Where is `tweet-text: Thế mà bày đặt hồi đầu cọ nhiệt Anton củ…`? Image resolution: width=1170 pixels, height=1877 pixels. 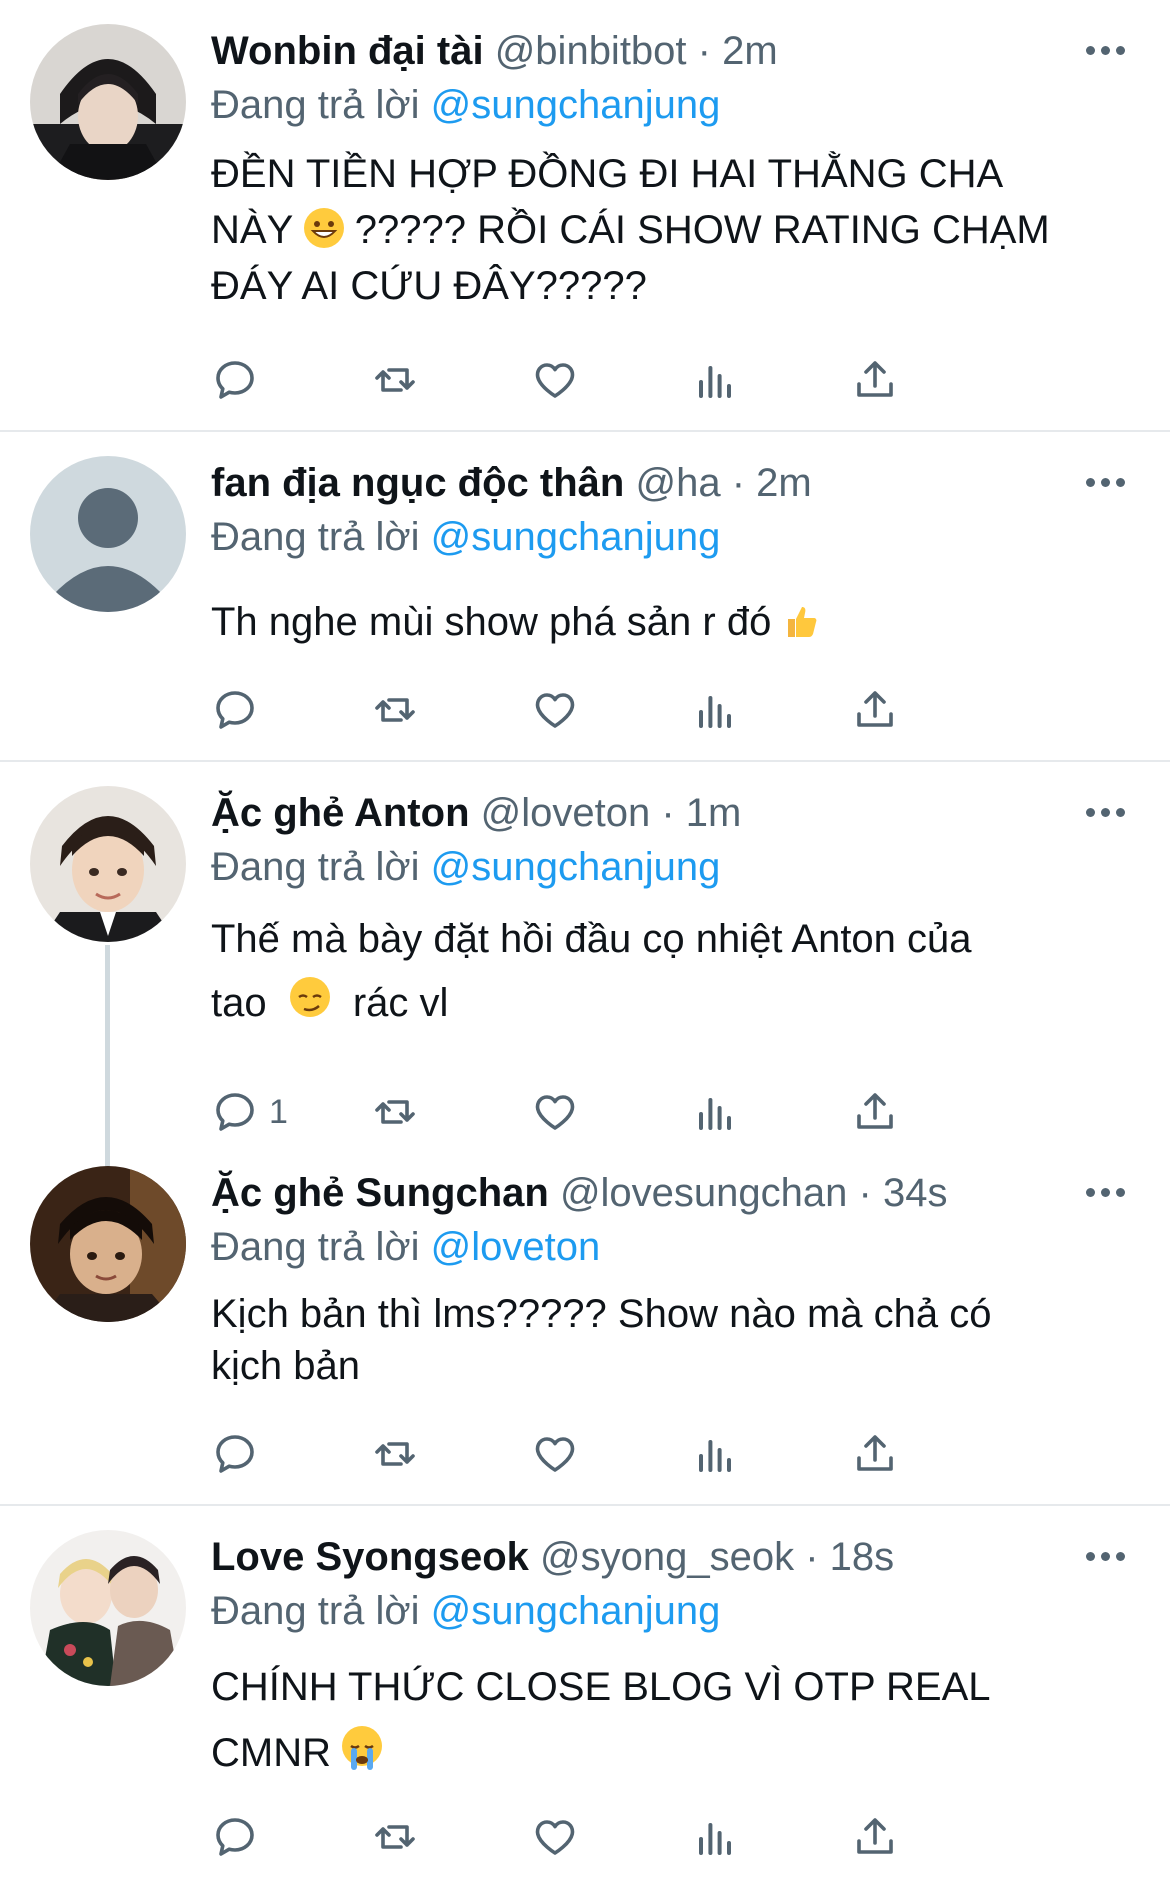 tweet-text: Thế mà bày đặt hồi đầu cọ nhiệt Anton củ… is located at coordinates (655, 971).